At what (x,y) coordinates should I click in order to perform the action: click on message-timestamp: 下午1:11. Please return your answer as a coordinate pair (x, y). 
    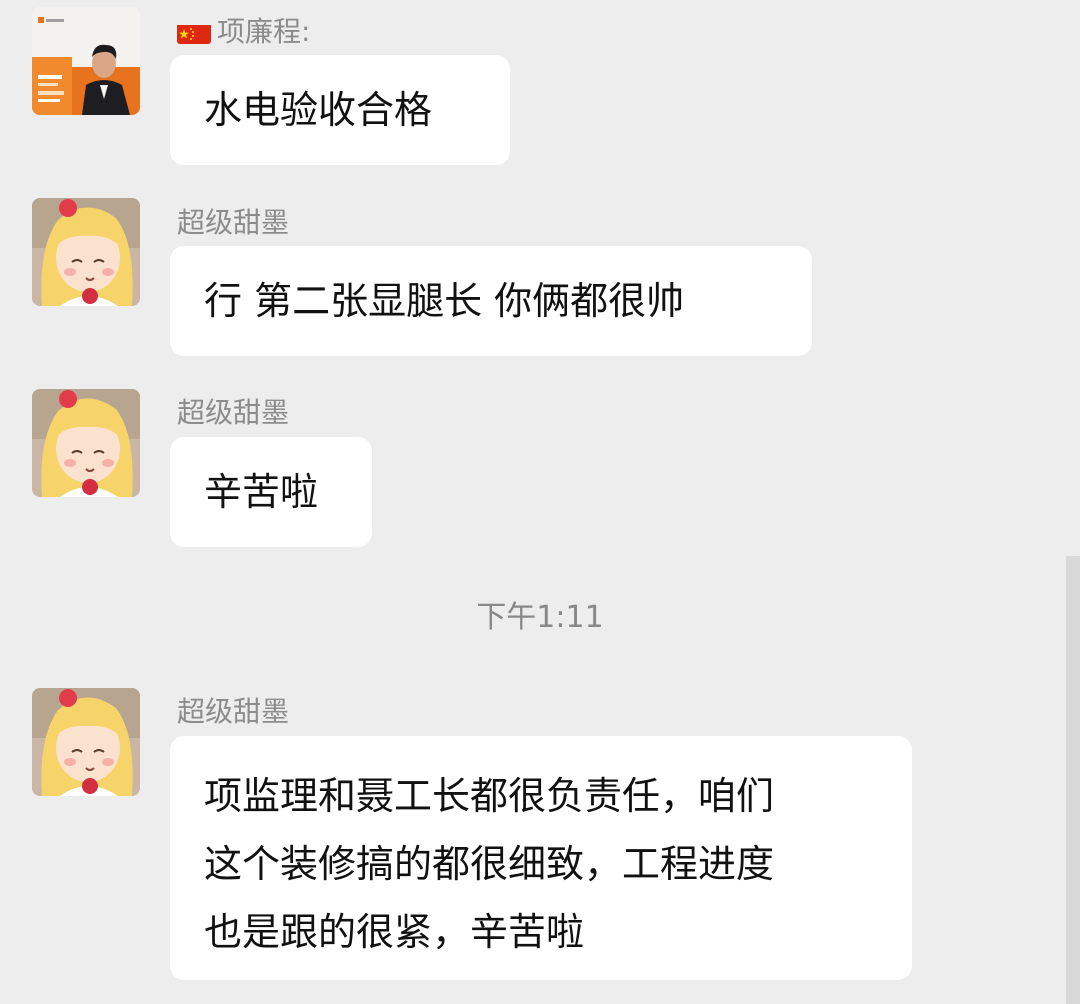
    Looking at the image, I should click on (540, 617).